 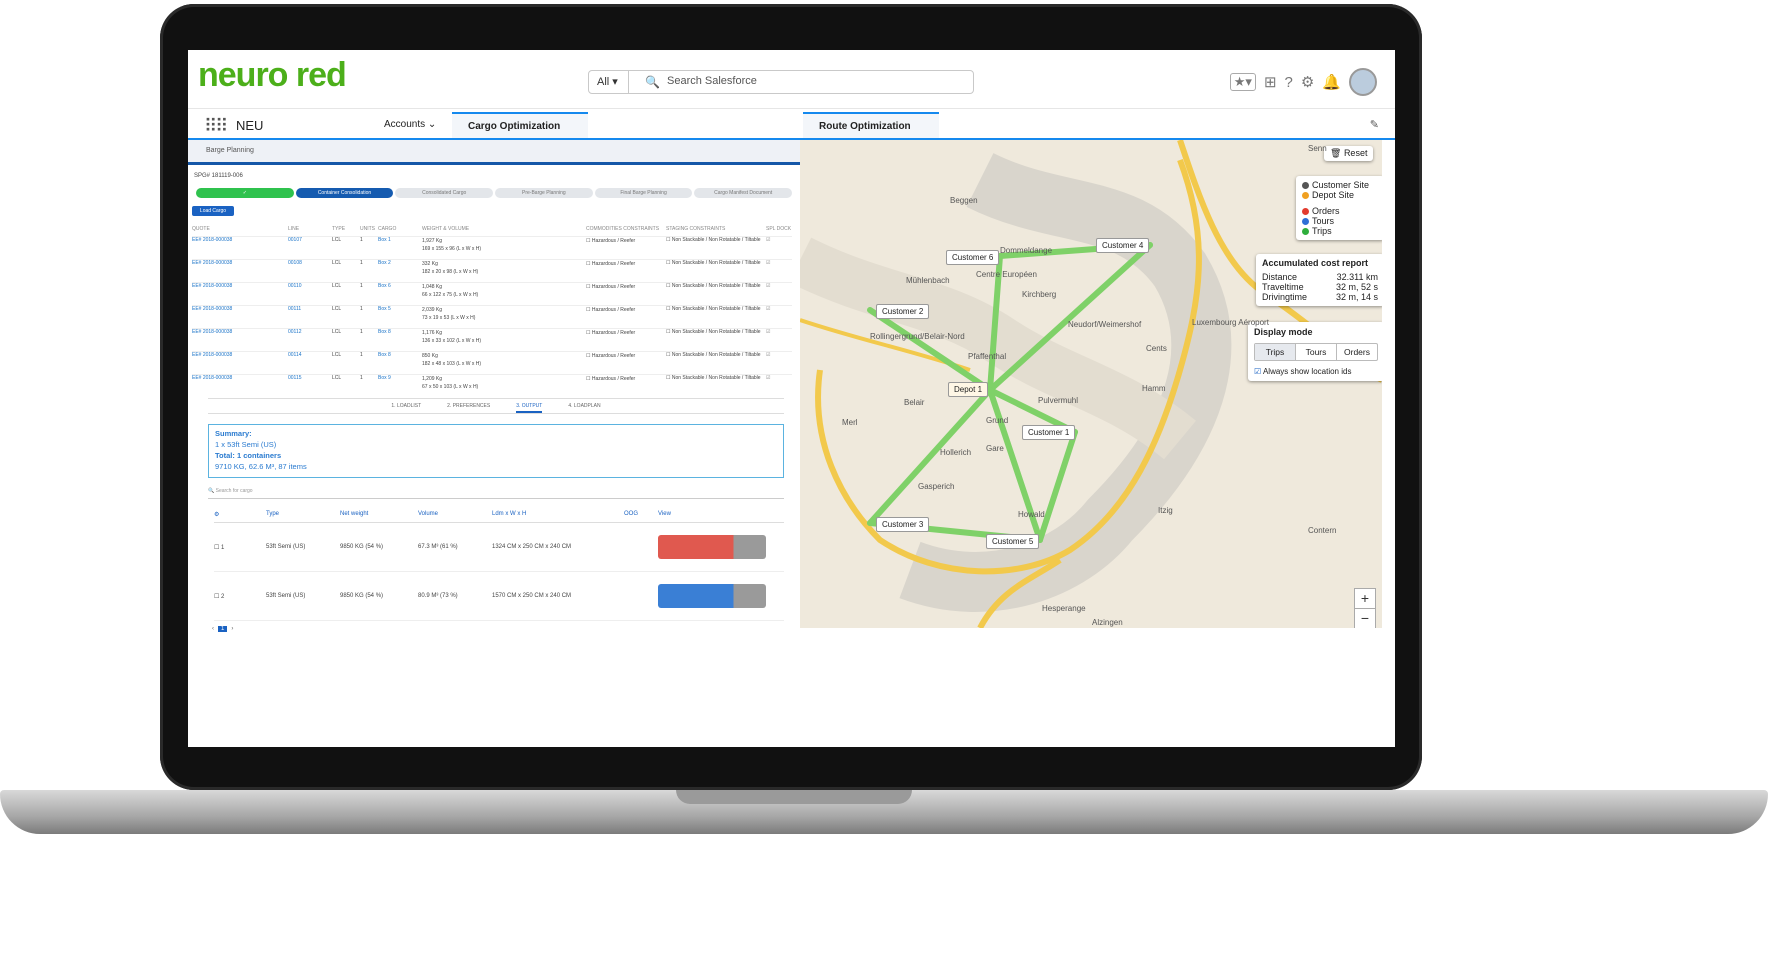 What do you see at coordinates (213, 629) in the screenshot?
I see `prev-page-button: ‹` at bounding box center [213, 629].